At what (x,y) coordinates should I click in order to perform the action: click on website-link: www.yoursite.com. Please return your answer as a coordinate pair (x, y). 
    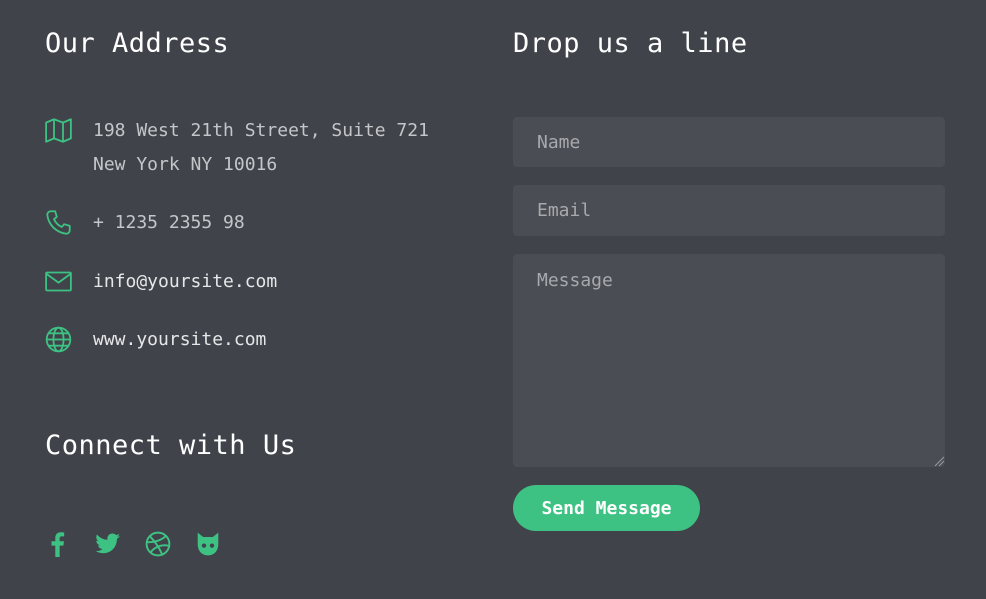
    Looking at the image, I should click on (179, 340).